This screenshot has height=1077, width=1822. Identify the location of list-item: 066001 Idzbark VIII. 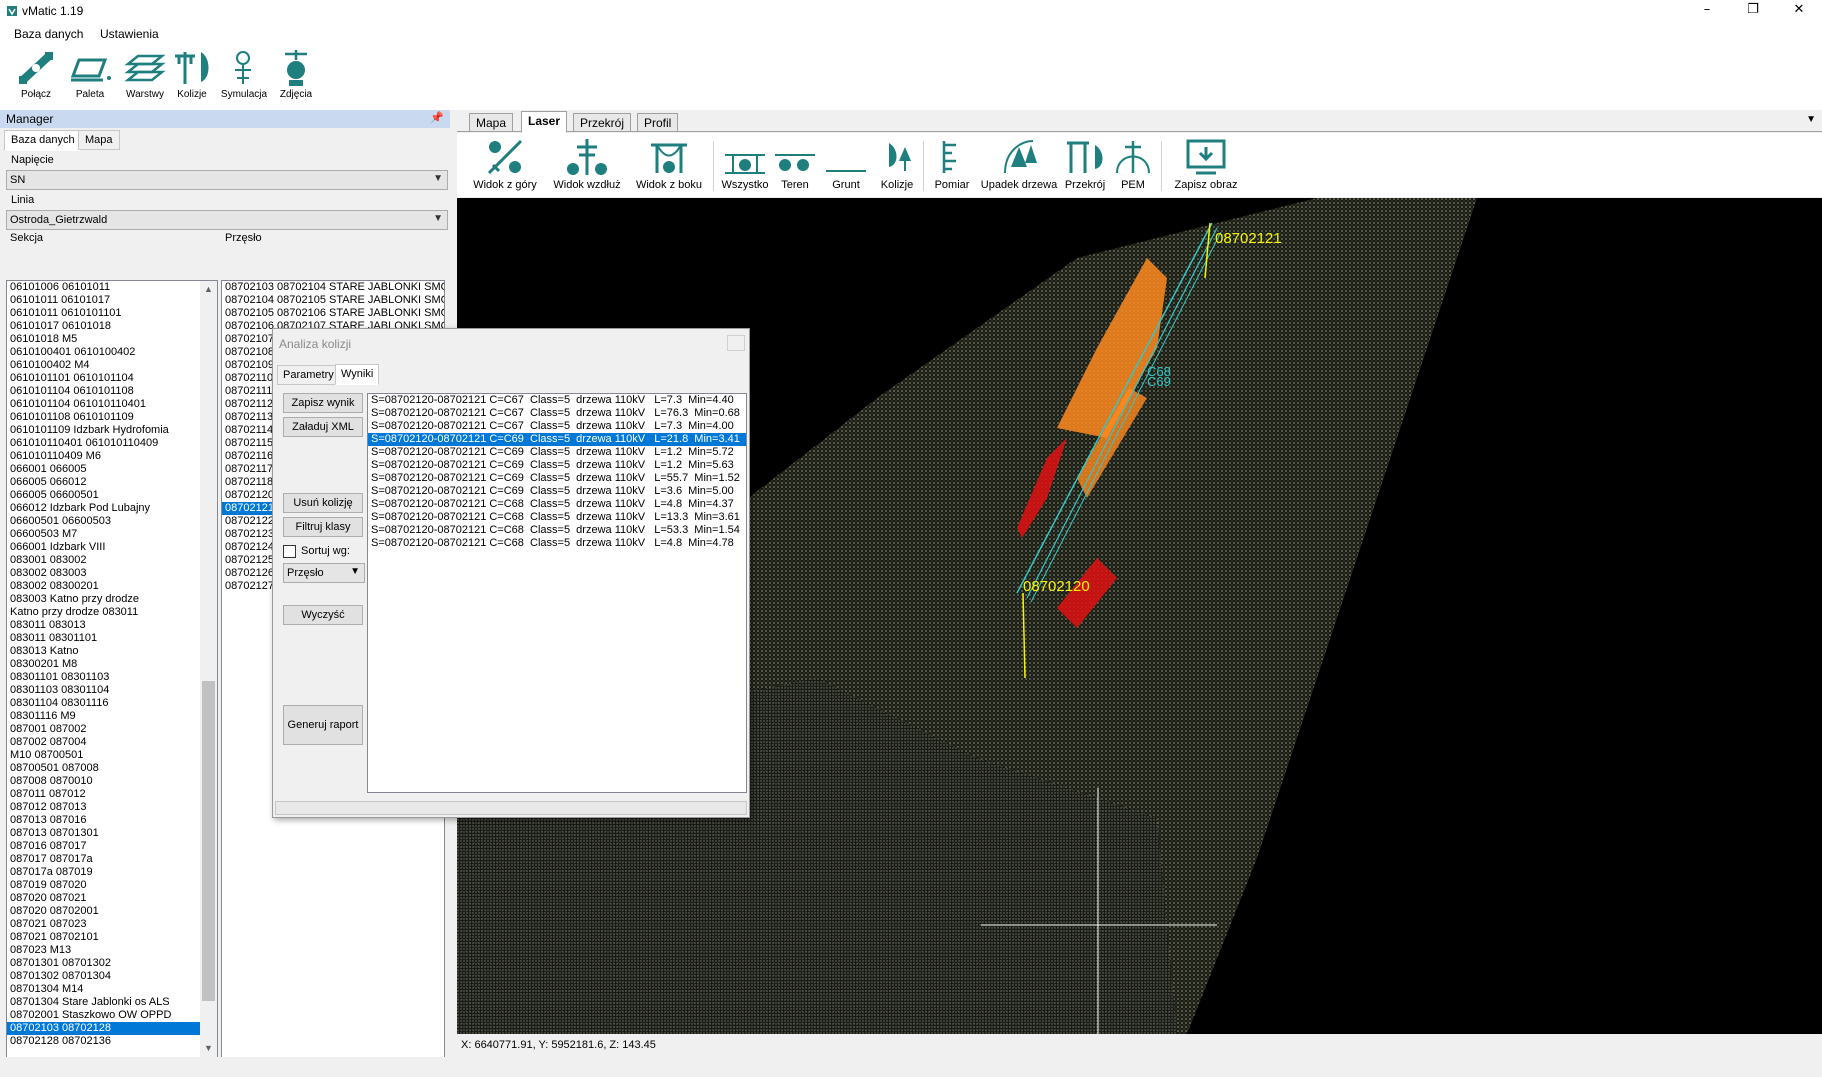
(112, 547).